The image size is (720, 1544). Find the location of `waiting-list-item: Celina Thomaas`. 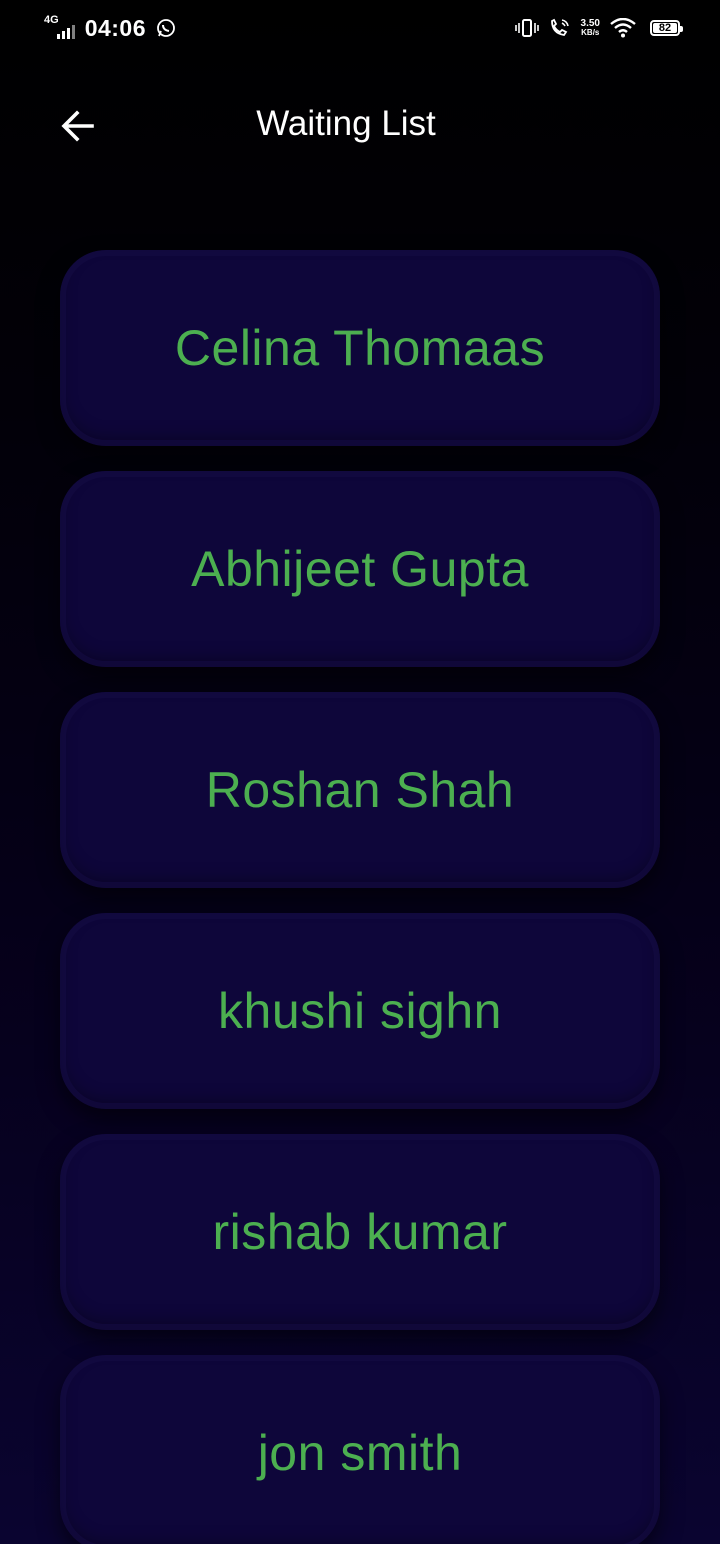

waiting-list-item: Celina Thomaas is located at coordinates (360, 348).